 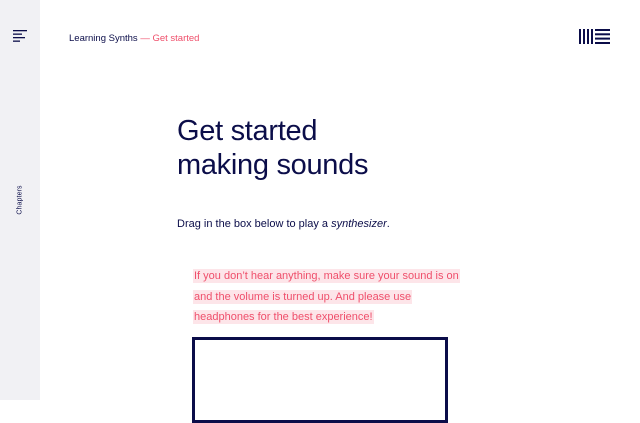 I want to click on sidebar: Chapters, so click(x=20, y=200).